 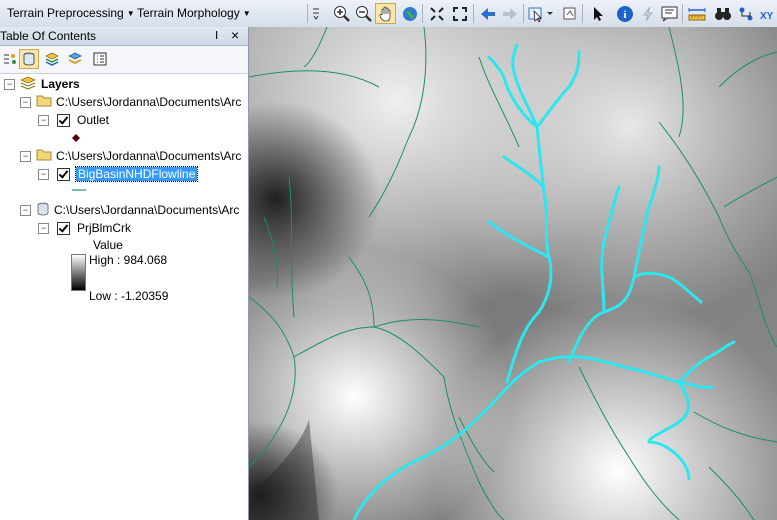 What do you see at coordinates (65, 13) in the screenshot?
I see `terrain-preprocessing-label: Terrain Preprocessing` at bounding box center [65, 13].